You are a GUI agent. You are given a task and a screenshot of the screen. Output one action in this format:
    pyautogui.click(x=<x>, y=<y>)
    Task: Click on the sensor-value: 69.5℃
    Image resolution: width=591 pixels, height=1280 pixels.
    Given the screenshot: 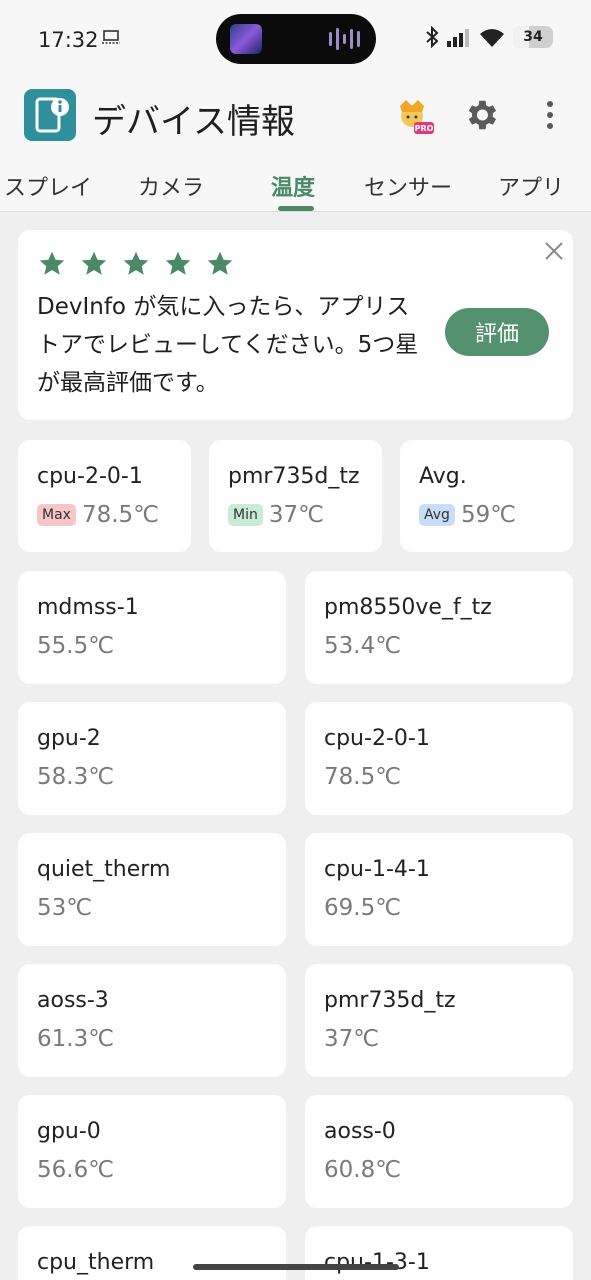 What is the action you would take?
    pyautogui.click(x=363, y=908)
    